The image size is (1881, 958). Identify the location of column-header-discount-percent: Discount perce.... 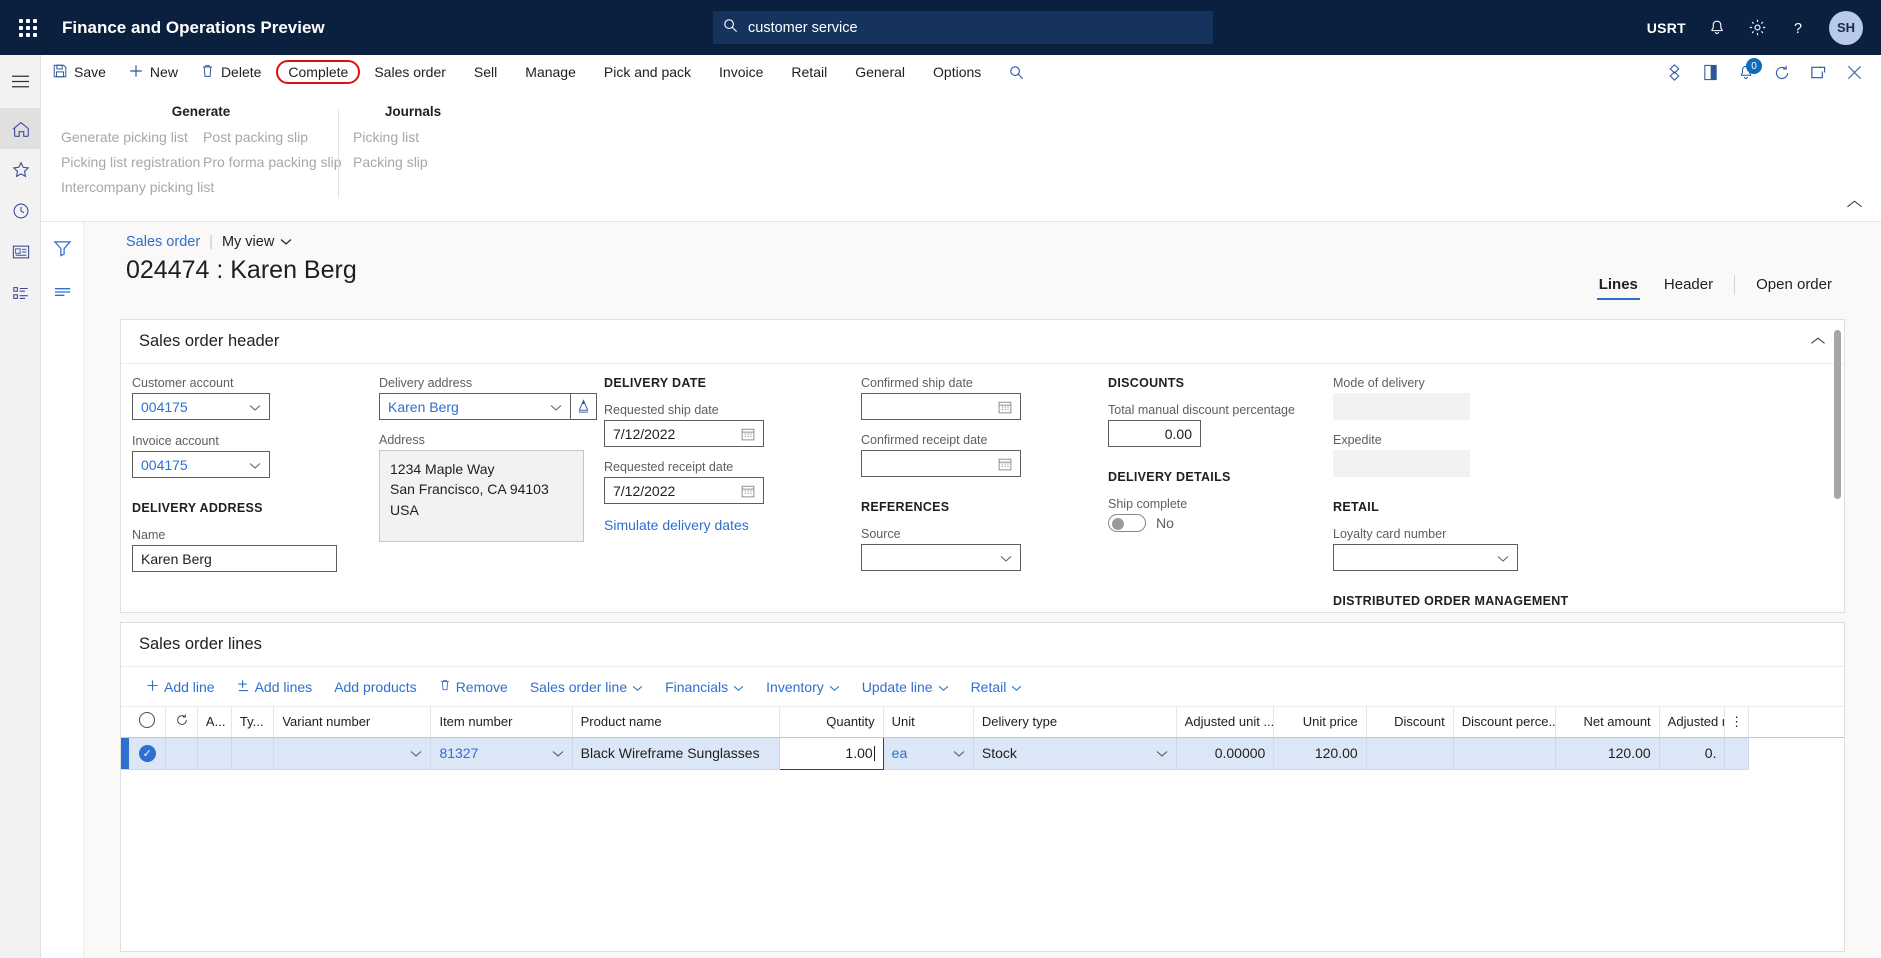
(1504, 722).